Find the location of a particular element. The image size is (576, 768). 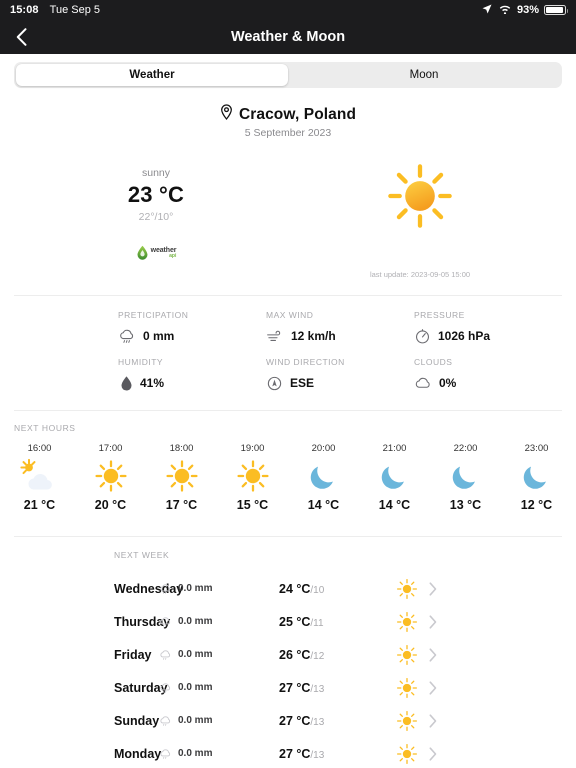

location-row: Cracow, Poland is located at coordinates (288, 114).